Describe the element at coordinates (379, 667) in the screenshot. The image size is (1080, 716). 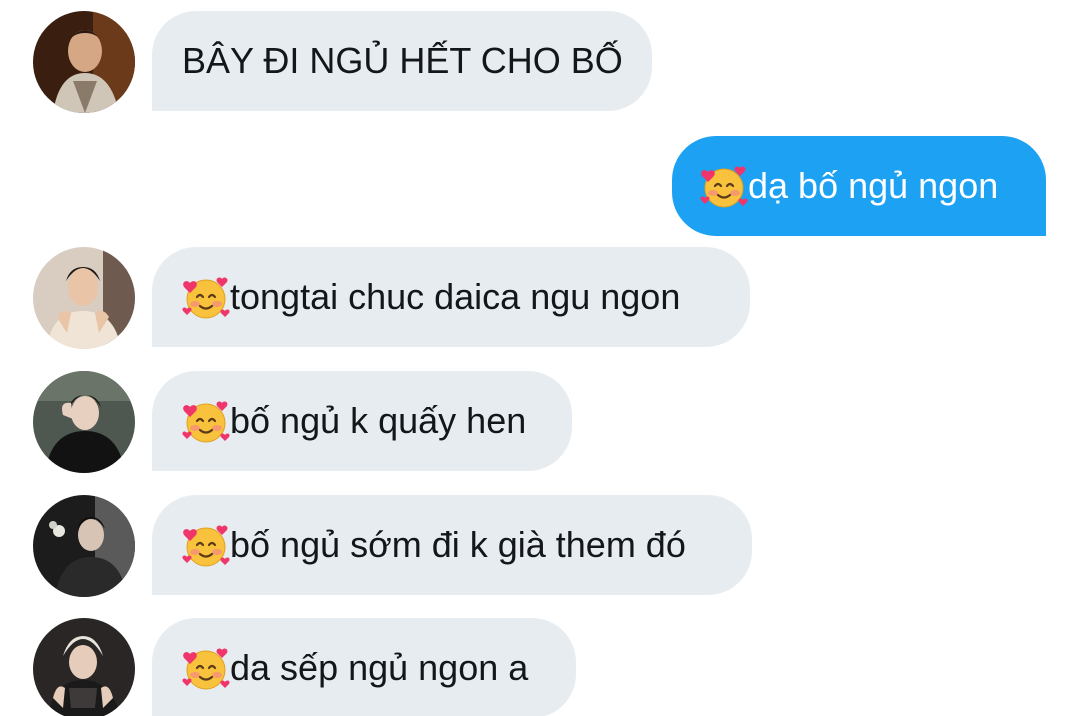
I see `message-text: da sếp ngủ ngon a` at that location.